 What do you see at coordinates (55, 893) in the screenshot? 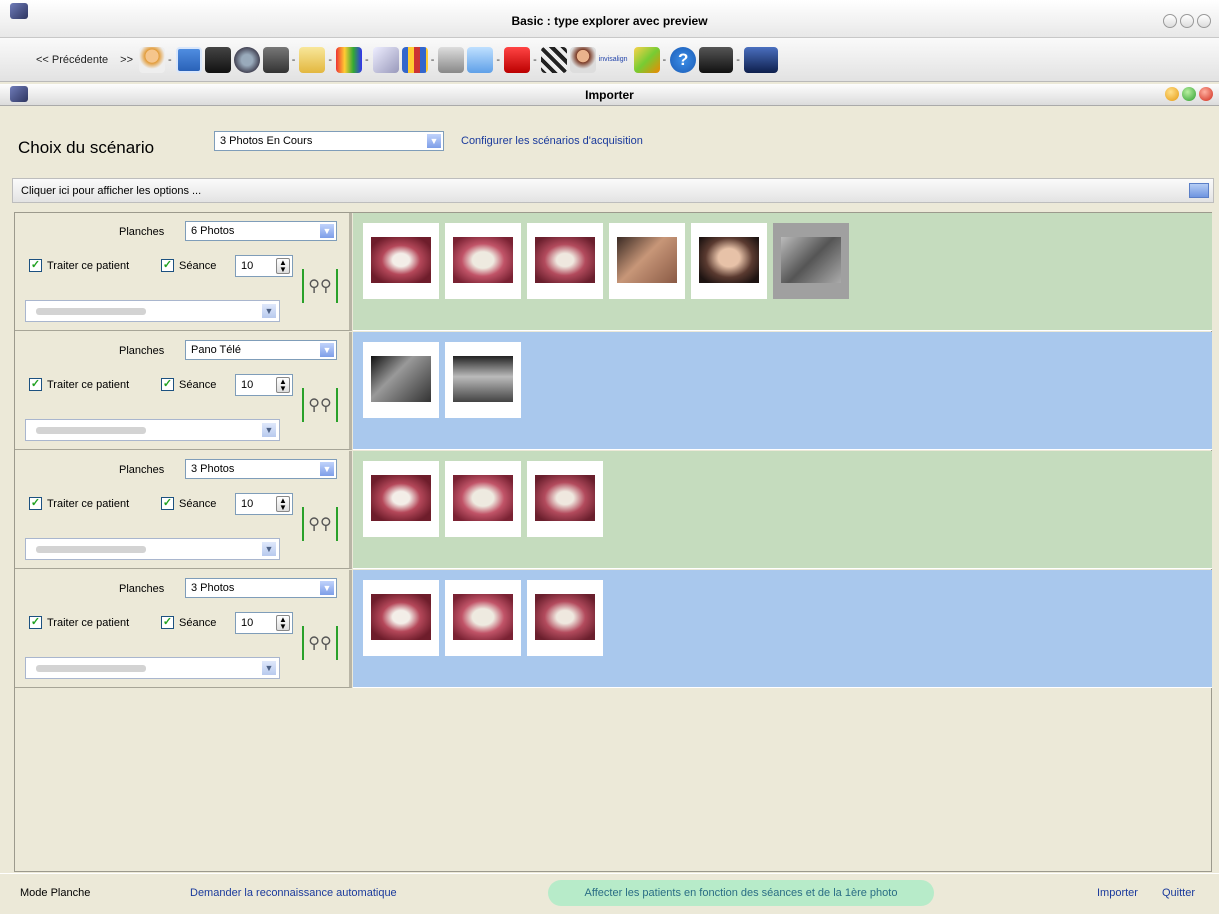
I see `mode-label: Mode Planche` at bounding box center [55, 893].